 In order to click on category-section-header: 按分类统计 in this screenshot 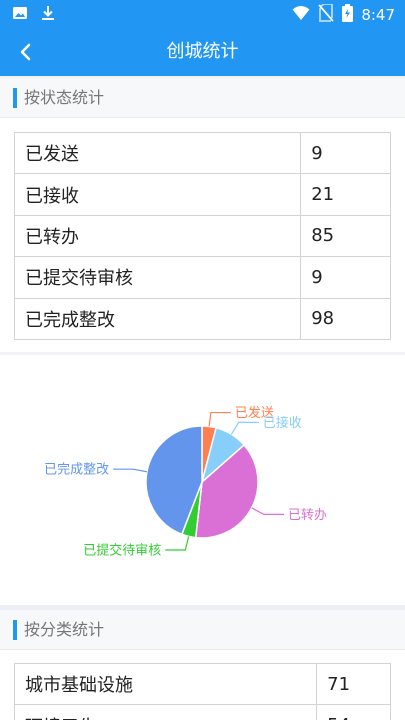, I will do `click(202, 630)`.